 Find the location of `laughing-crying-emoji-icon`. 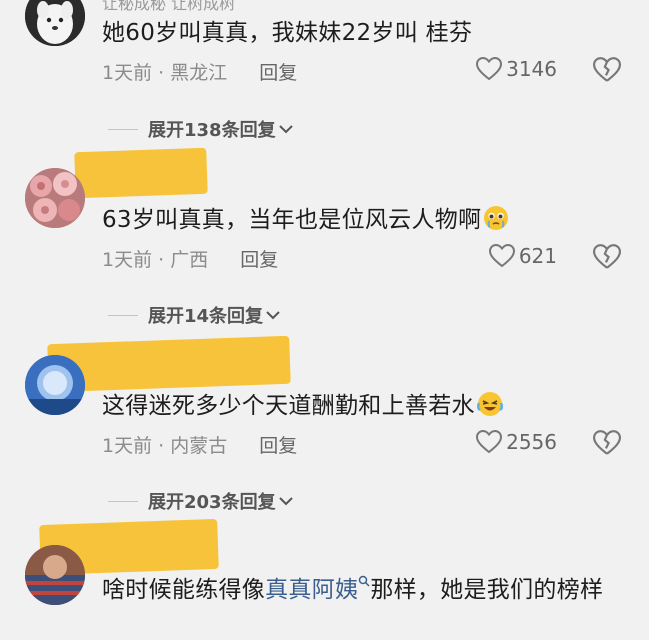

laughing-crying-emoji-icon is located at coordinates (489, 404).